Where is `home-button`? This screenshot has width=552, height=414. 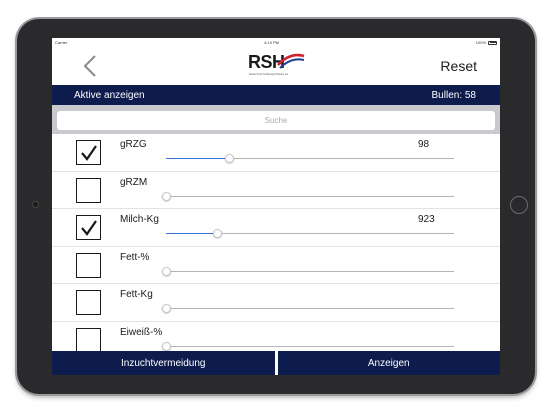
home-button is located at coordinates (519, 205).